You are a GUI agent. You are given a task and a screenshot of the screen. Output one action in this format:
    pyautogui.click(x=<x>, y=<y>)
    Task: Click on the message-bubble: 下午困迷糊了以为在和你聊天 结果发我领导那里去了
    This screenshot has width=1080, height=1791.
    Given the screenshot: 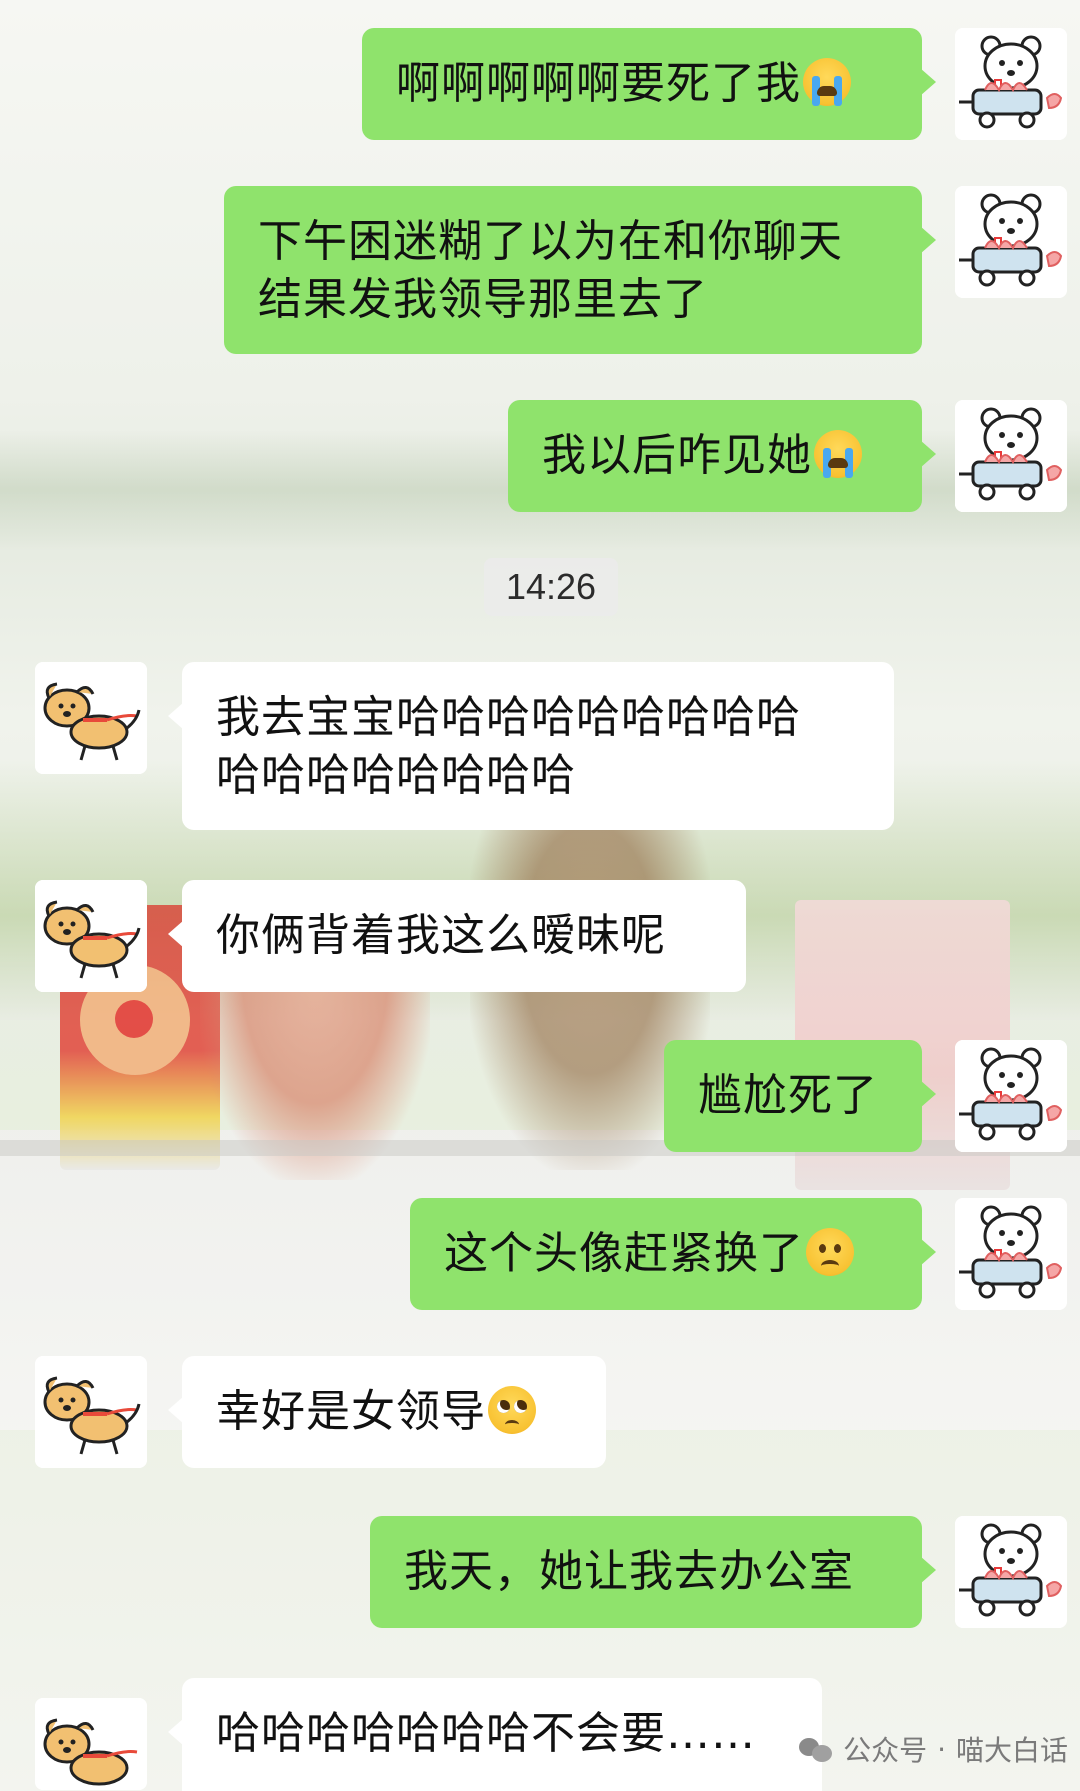 What is the action you would take?
    pyautogui.click(x=580, y=270)
    